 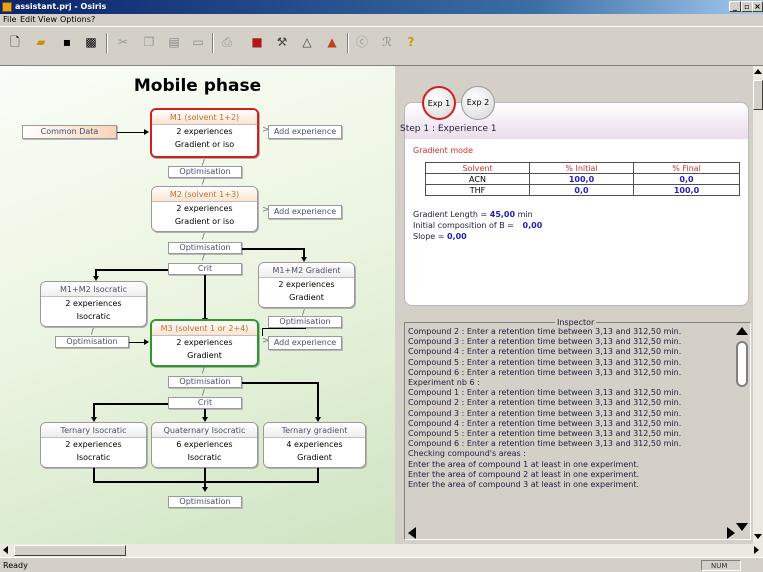 I want to click on m3-experiences: 2 experiences, so click(x=204, y=342).